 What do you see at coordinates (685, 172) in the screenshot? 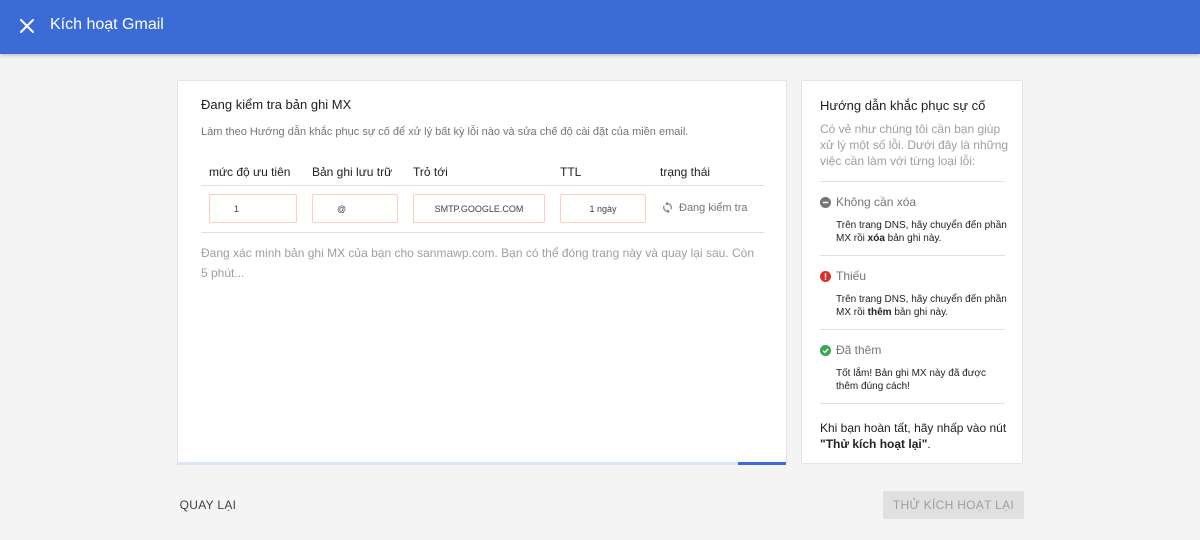
I see `column-header-status: trạng thái` at bounding box center [685, 172].